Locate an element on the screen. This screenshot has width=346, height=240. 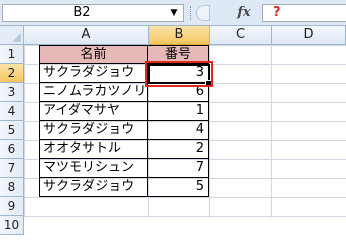
row-header-10: 10 is located at coordinates (12, 225).